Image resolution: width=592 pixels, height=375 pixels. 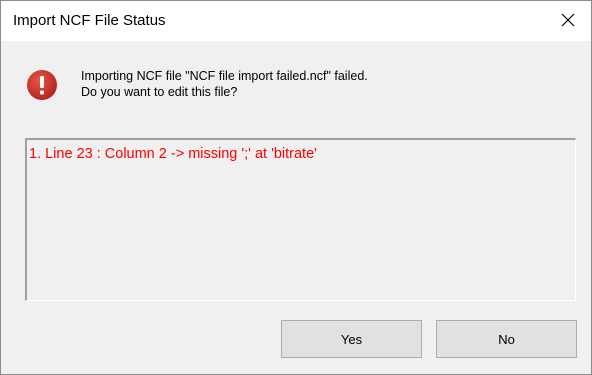 What do you see at coordinates (159, 92) in the screenshot?
I see `message-line-2: Do you want to edit this file?` at bounding box center [159, 92].